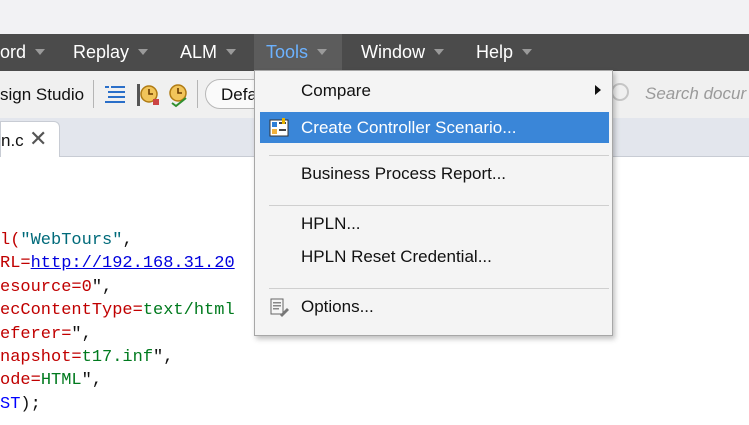 This screenshot has height=425, width=749. I want to click on menu-window: Window, so click(403, 52).